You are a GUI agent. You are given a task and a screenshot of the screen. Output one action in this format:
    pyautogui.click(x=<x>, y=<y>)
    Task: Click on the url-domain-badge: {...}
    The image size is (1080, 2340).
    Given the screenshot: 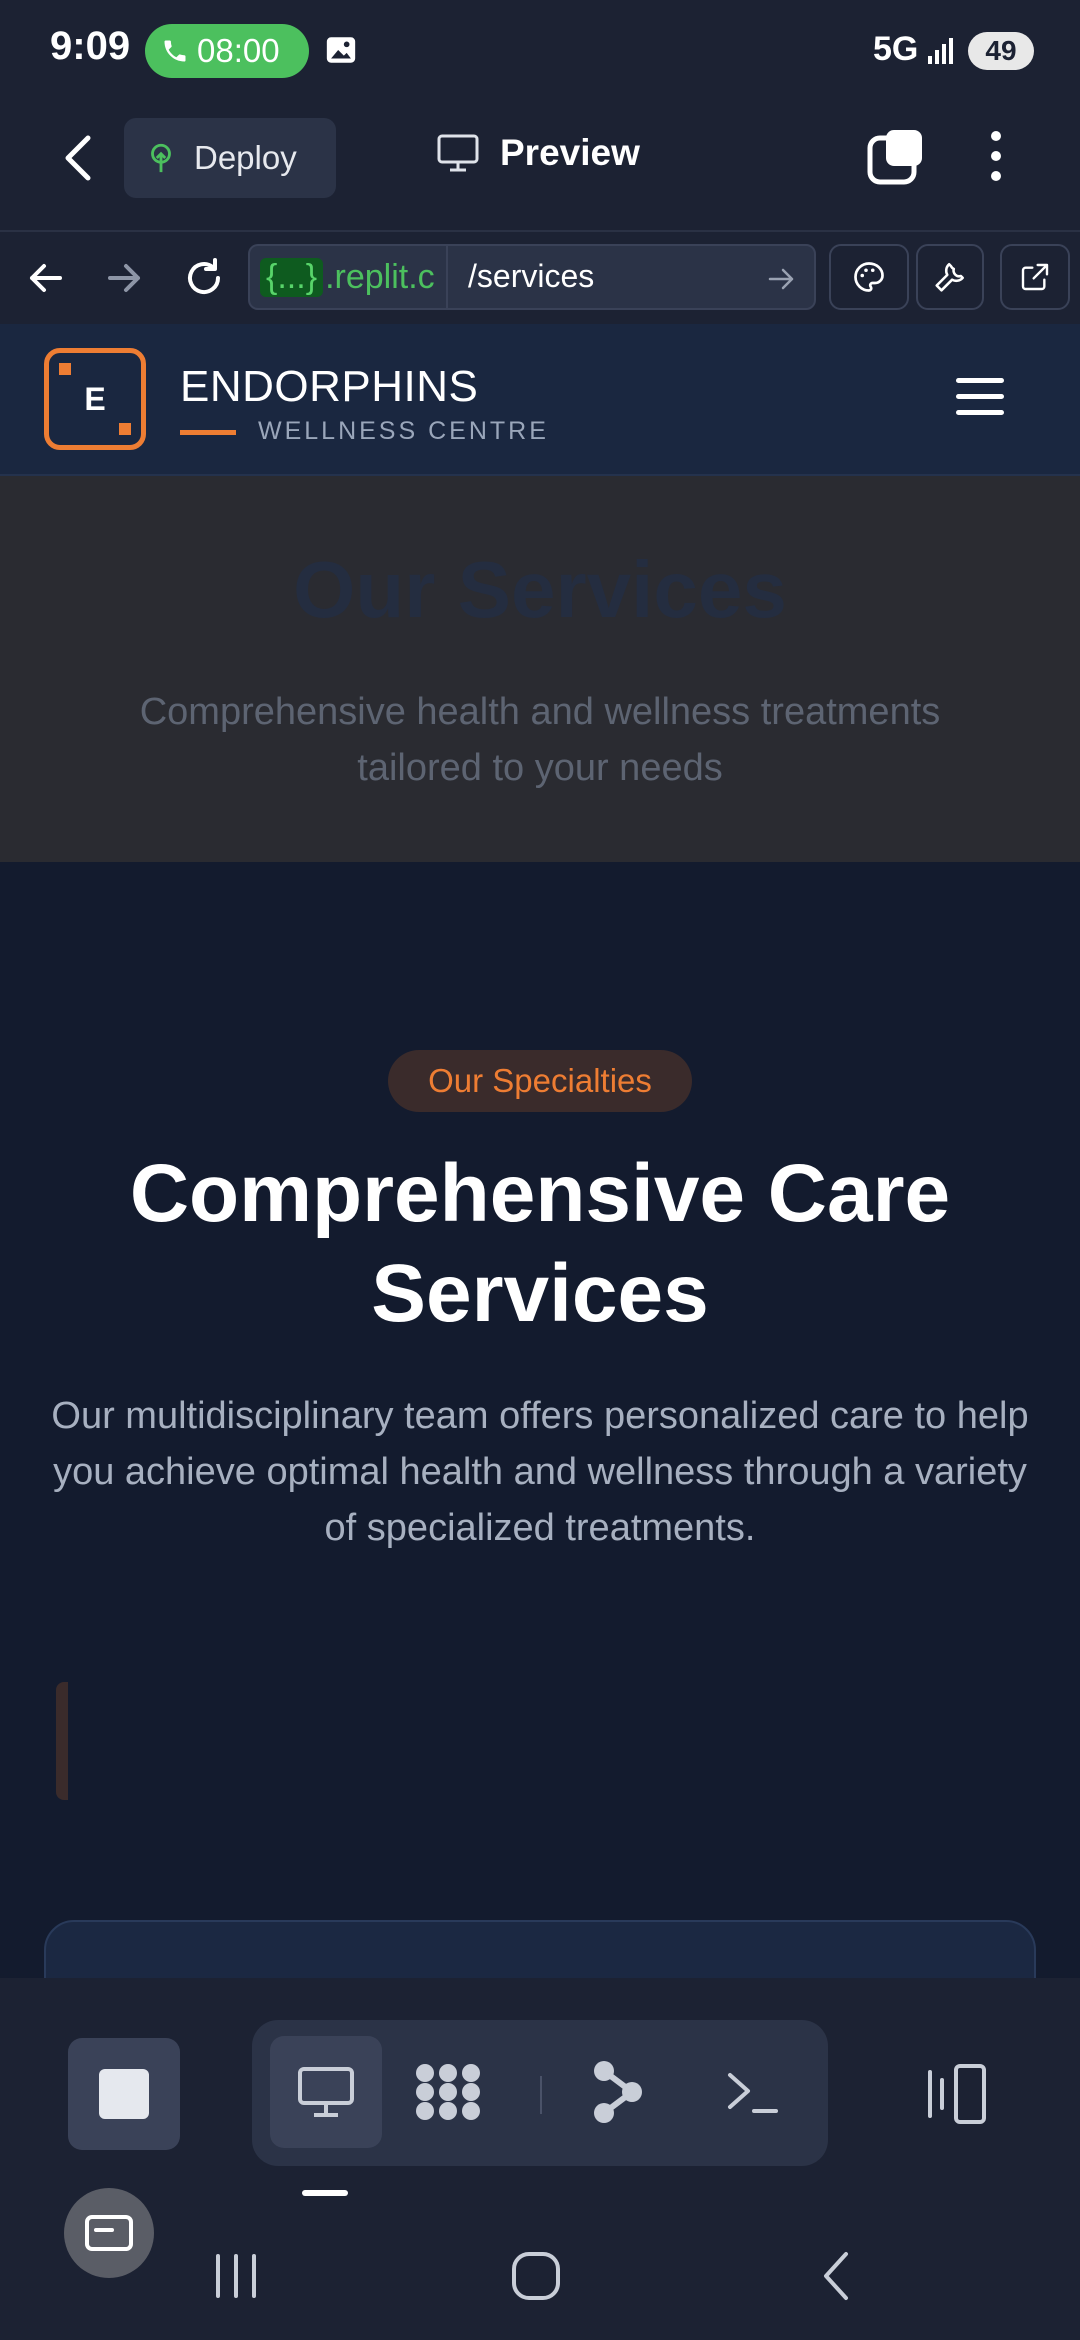 What is the action you would take?
    pyautogui.click(x=292, y=277)
    